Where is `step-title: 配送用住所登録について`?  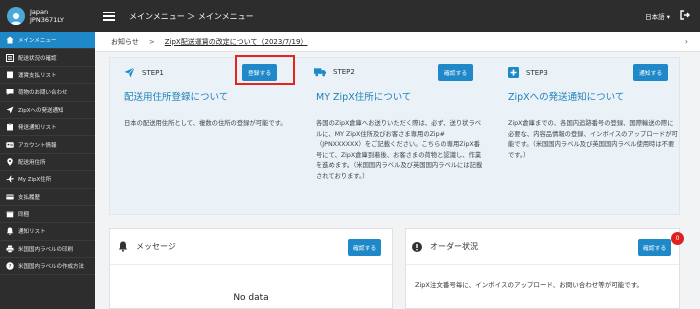 step-title: 配送用住所登録について is located at coordinates (176, 97).